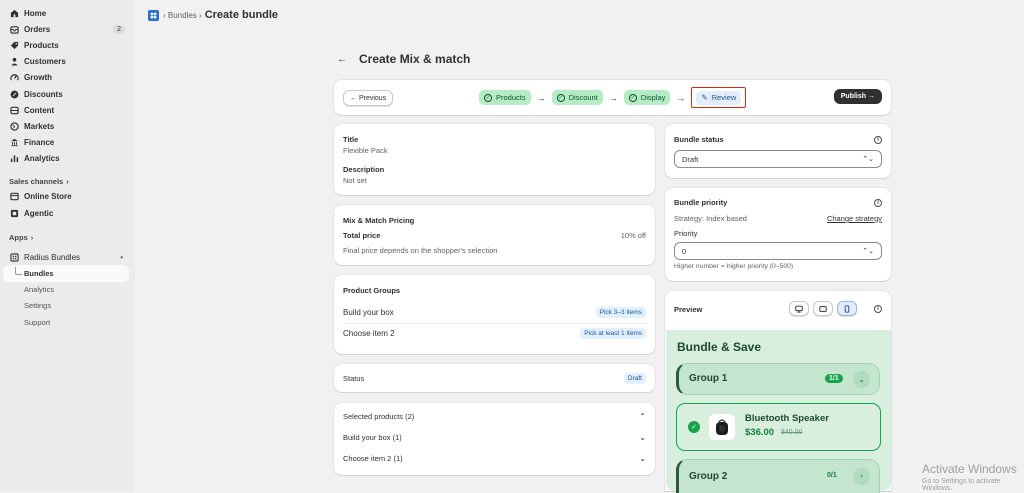 The width and height of the screenshot is (1024, 493). Describe the element at coordinates (38, 306) in the screenshot. I see `sub-item-label: Settings` at that location.